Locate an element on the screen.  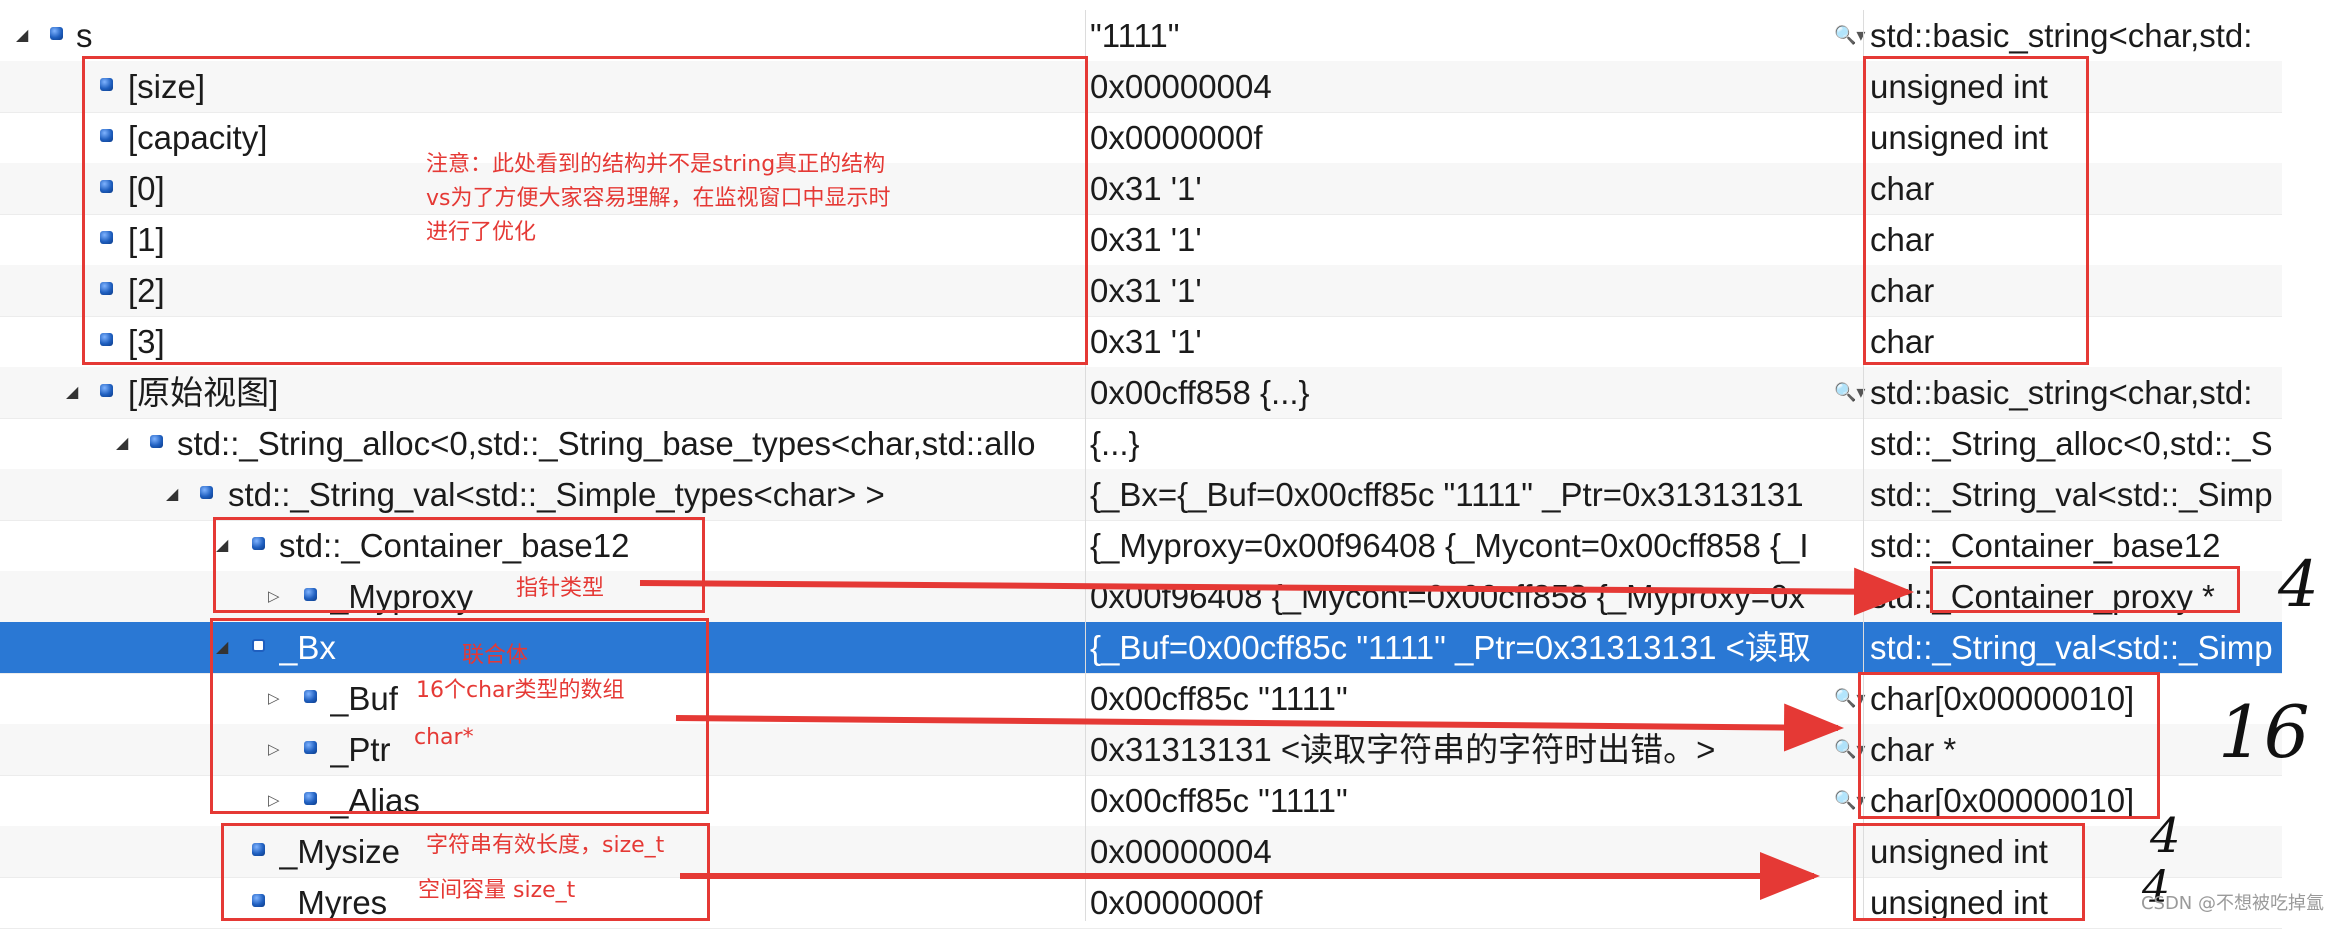
handwritten-4-mysize: 4 is located at coordinates (2165, 836).